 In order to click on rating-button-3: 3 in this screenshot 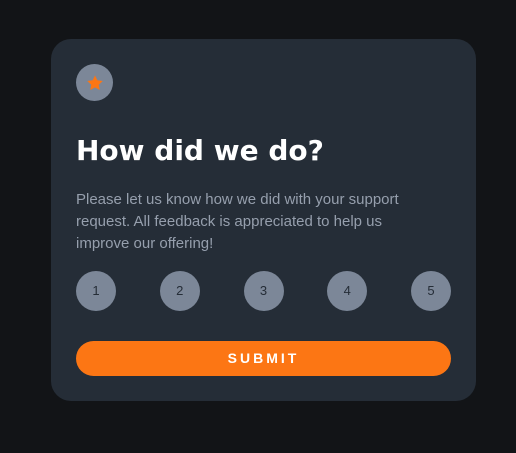, I will do `click(263, 291)`.